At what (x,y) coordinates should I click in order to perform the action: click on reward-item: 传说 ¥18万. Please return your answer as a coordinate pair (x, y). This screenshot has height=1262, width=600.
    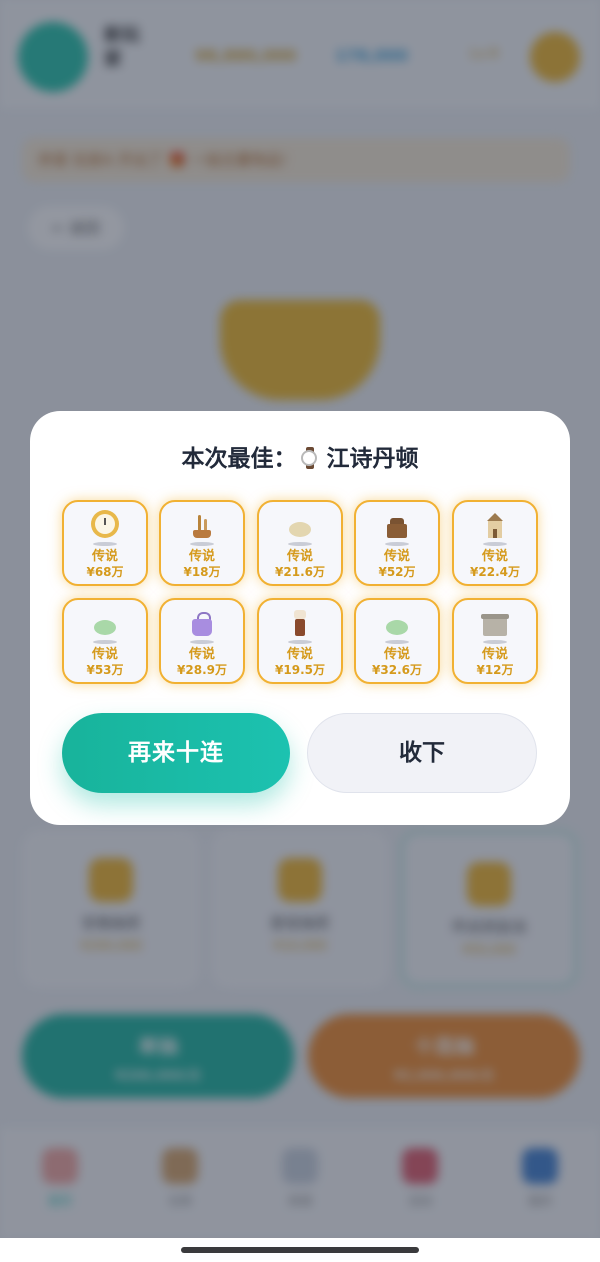
    Looking at the image, I should click on (202, 543).